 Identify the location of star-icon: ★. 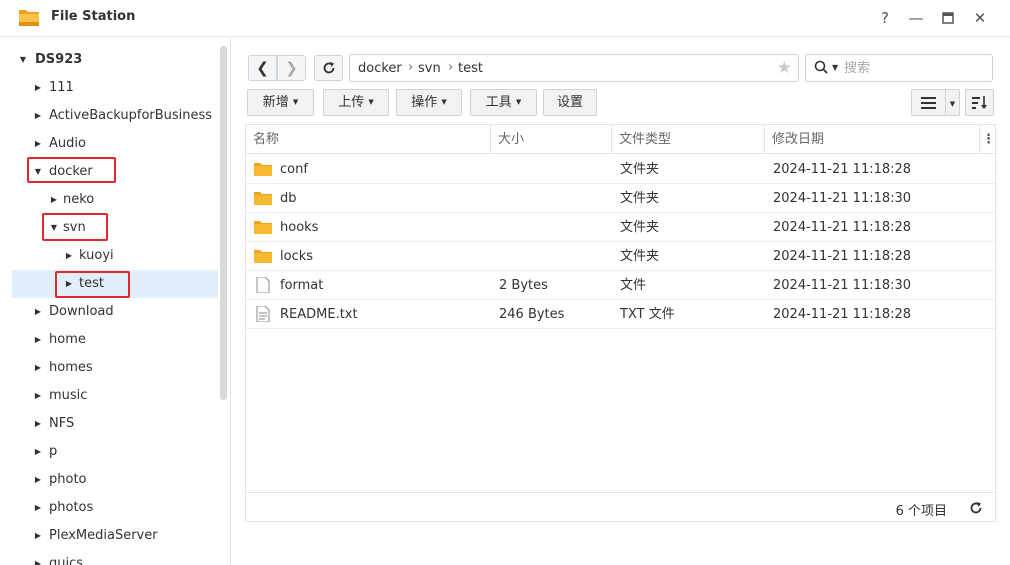
(784, 68).